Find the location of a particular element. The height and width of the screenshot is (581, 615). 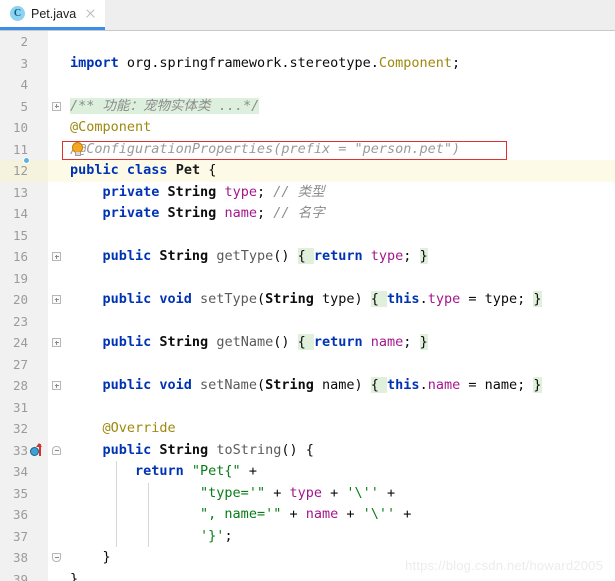

line-gutter: 13 is located at coordinates (24, 192).